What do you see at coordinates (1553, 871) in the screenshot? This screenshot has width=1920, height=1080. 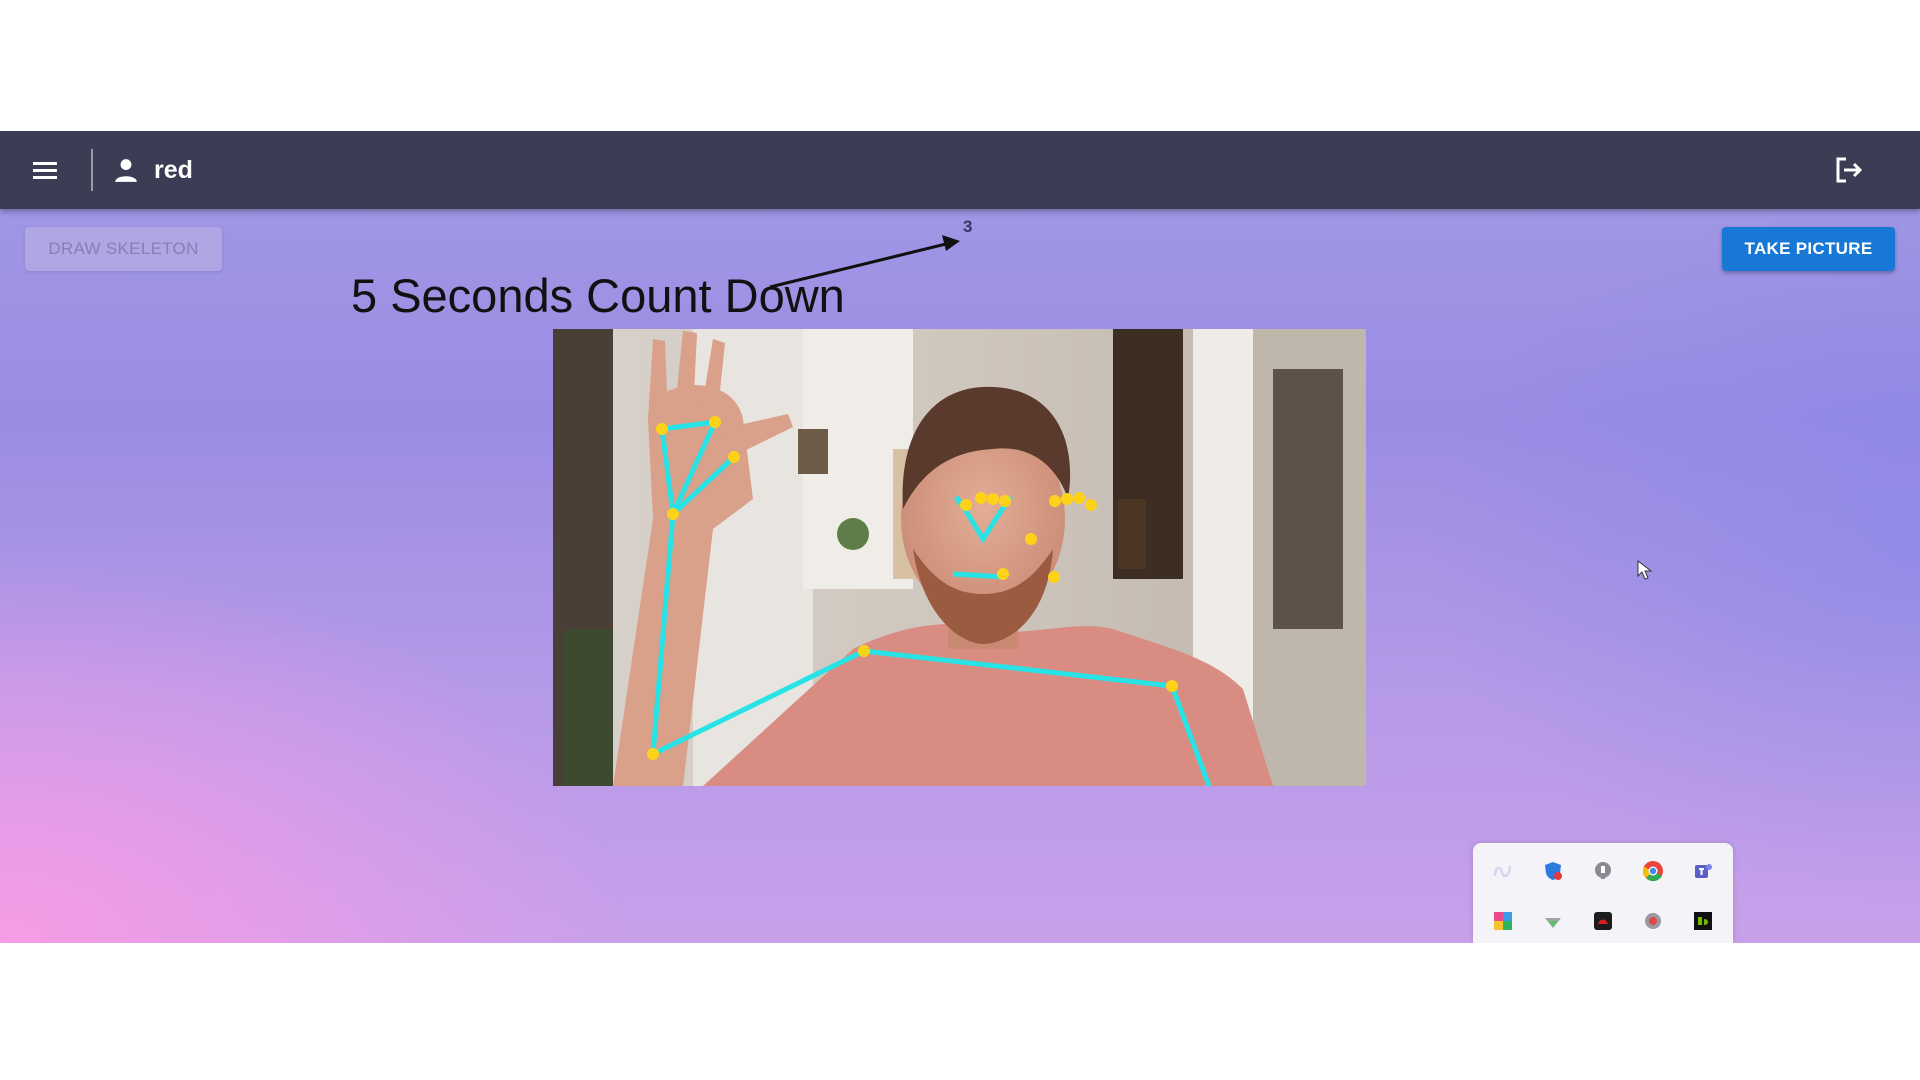 I see `shield-icon` at bounding box center [1553, 871].